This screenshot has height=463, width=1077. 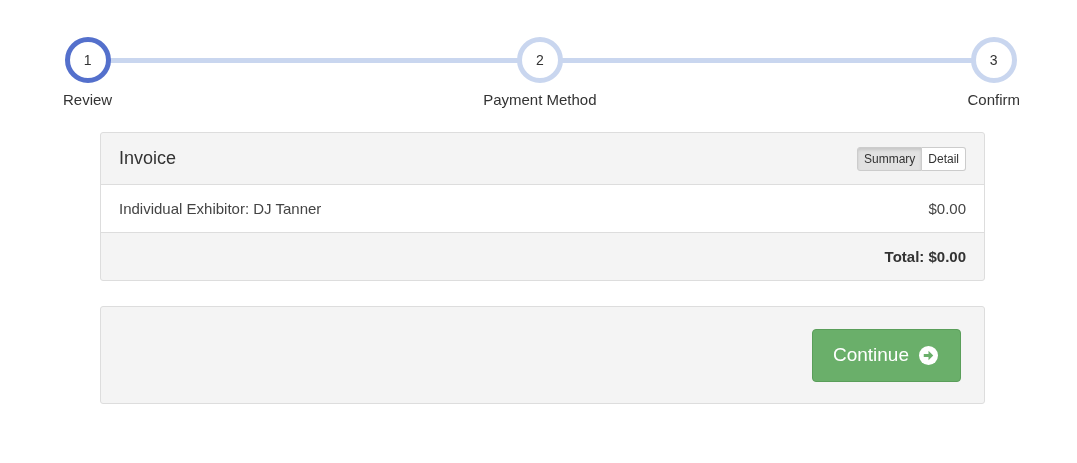 What do you see at coordinates (539, 60) in the screenshot?
I see `step-circle: 2` at bounding box center [539, 60].